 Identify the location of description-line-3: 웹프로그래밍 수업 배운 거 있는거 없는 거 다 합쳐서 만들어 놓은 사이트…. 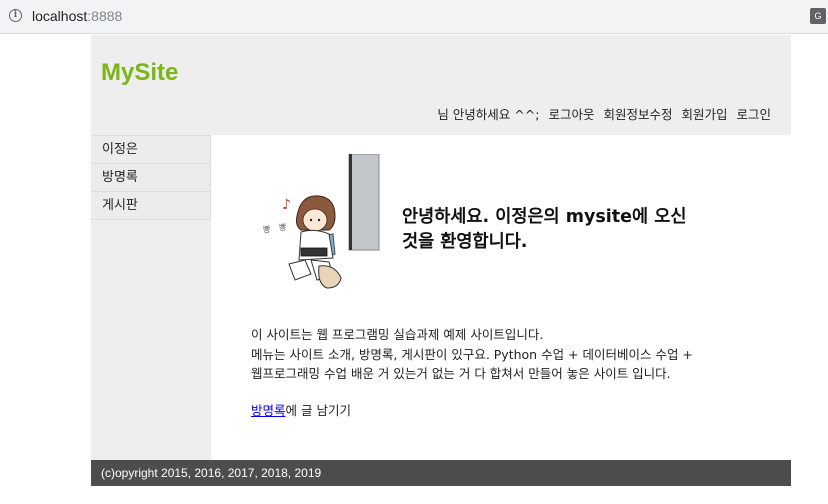
(461, 373).